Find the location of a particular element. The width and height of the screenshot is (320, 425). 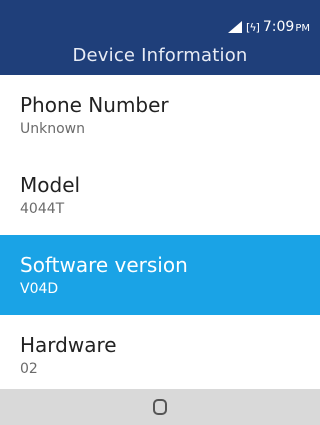

status-bar: [ϟ] 7:09PM is located at coordinates (269, 27).